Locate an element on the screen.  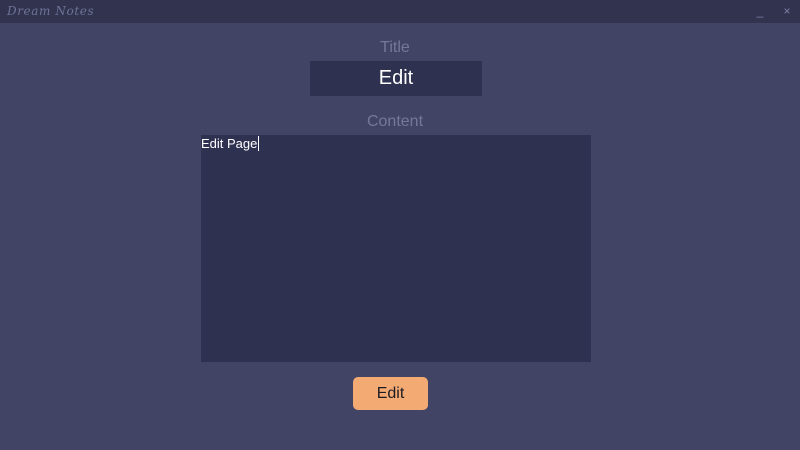
content-text: Edit Page is located at coordinates (229, 143).